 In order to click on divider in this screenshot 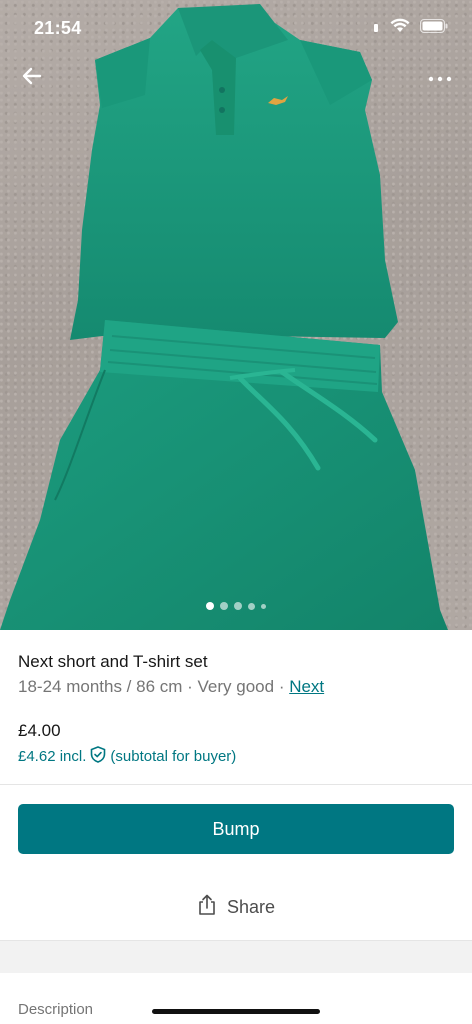, I will do `click(236, 784)`.